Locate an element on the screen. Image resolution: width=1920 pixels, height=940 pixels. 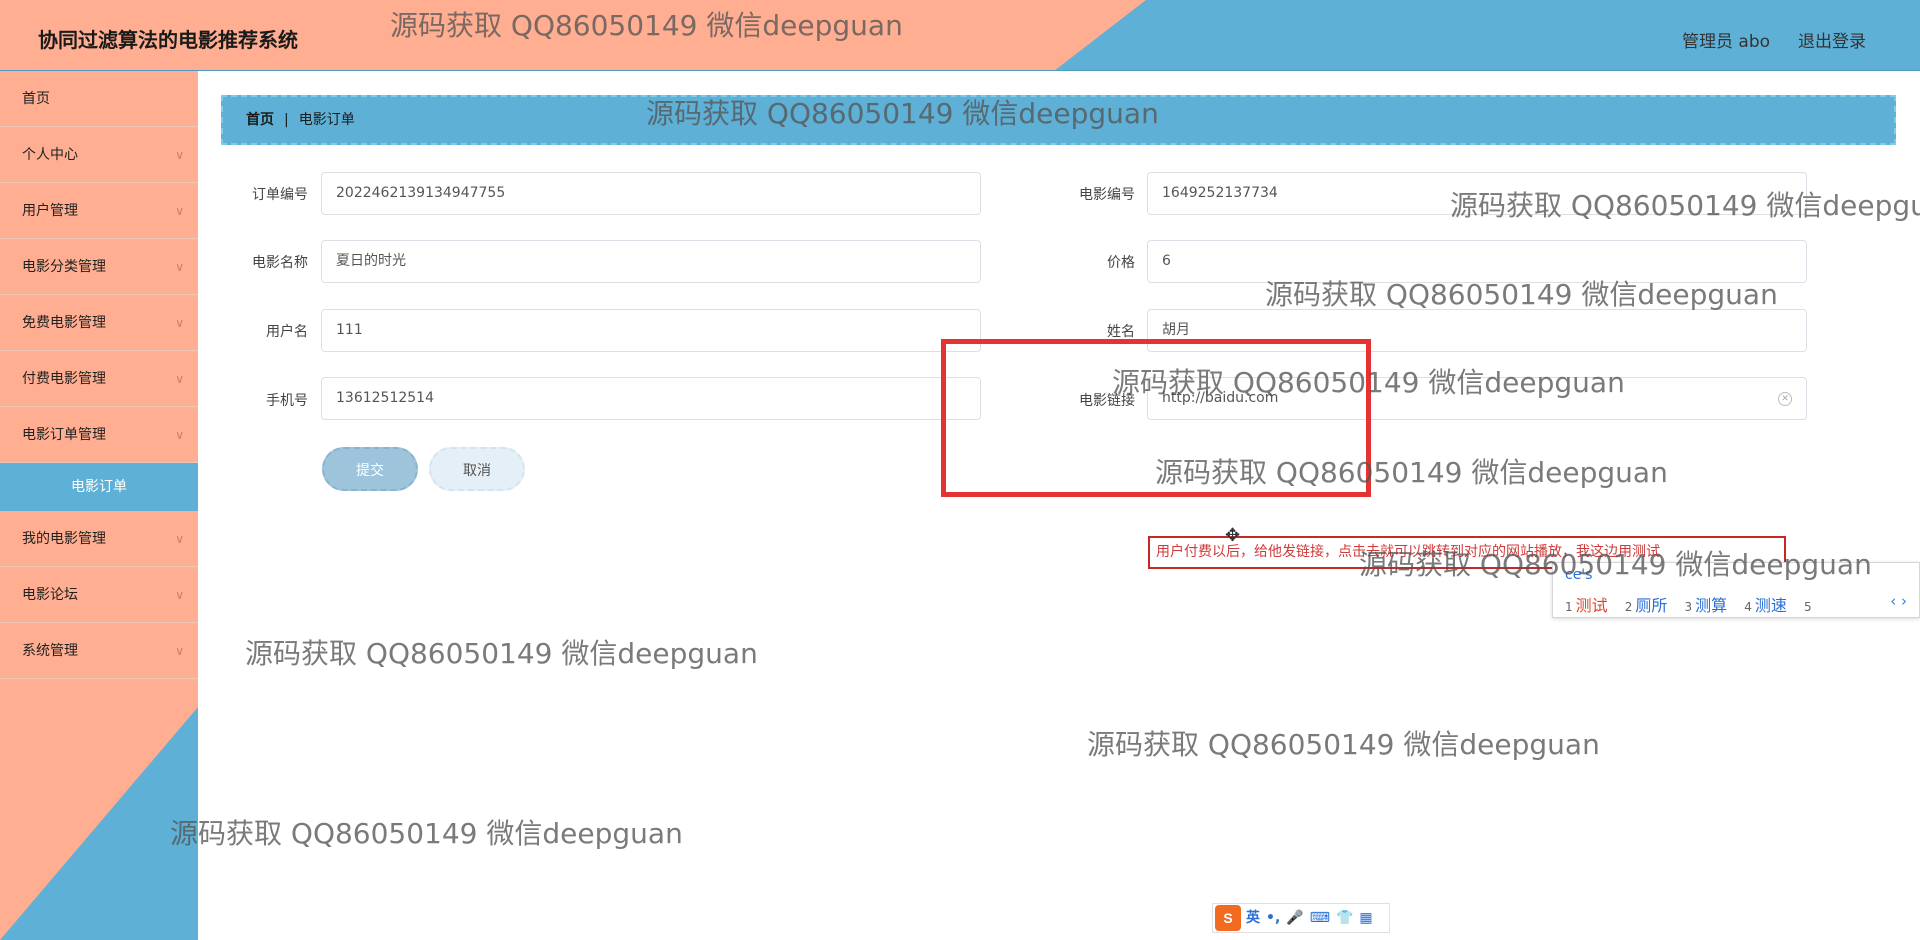
breadcrumb: 首页 | 电影订单 is located at coordinates (1058, 120).